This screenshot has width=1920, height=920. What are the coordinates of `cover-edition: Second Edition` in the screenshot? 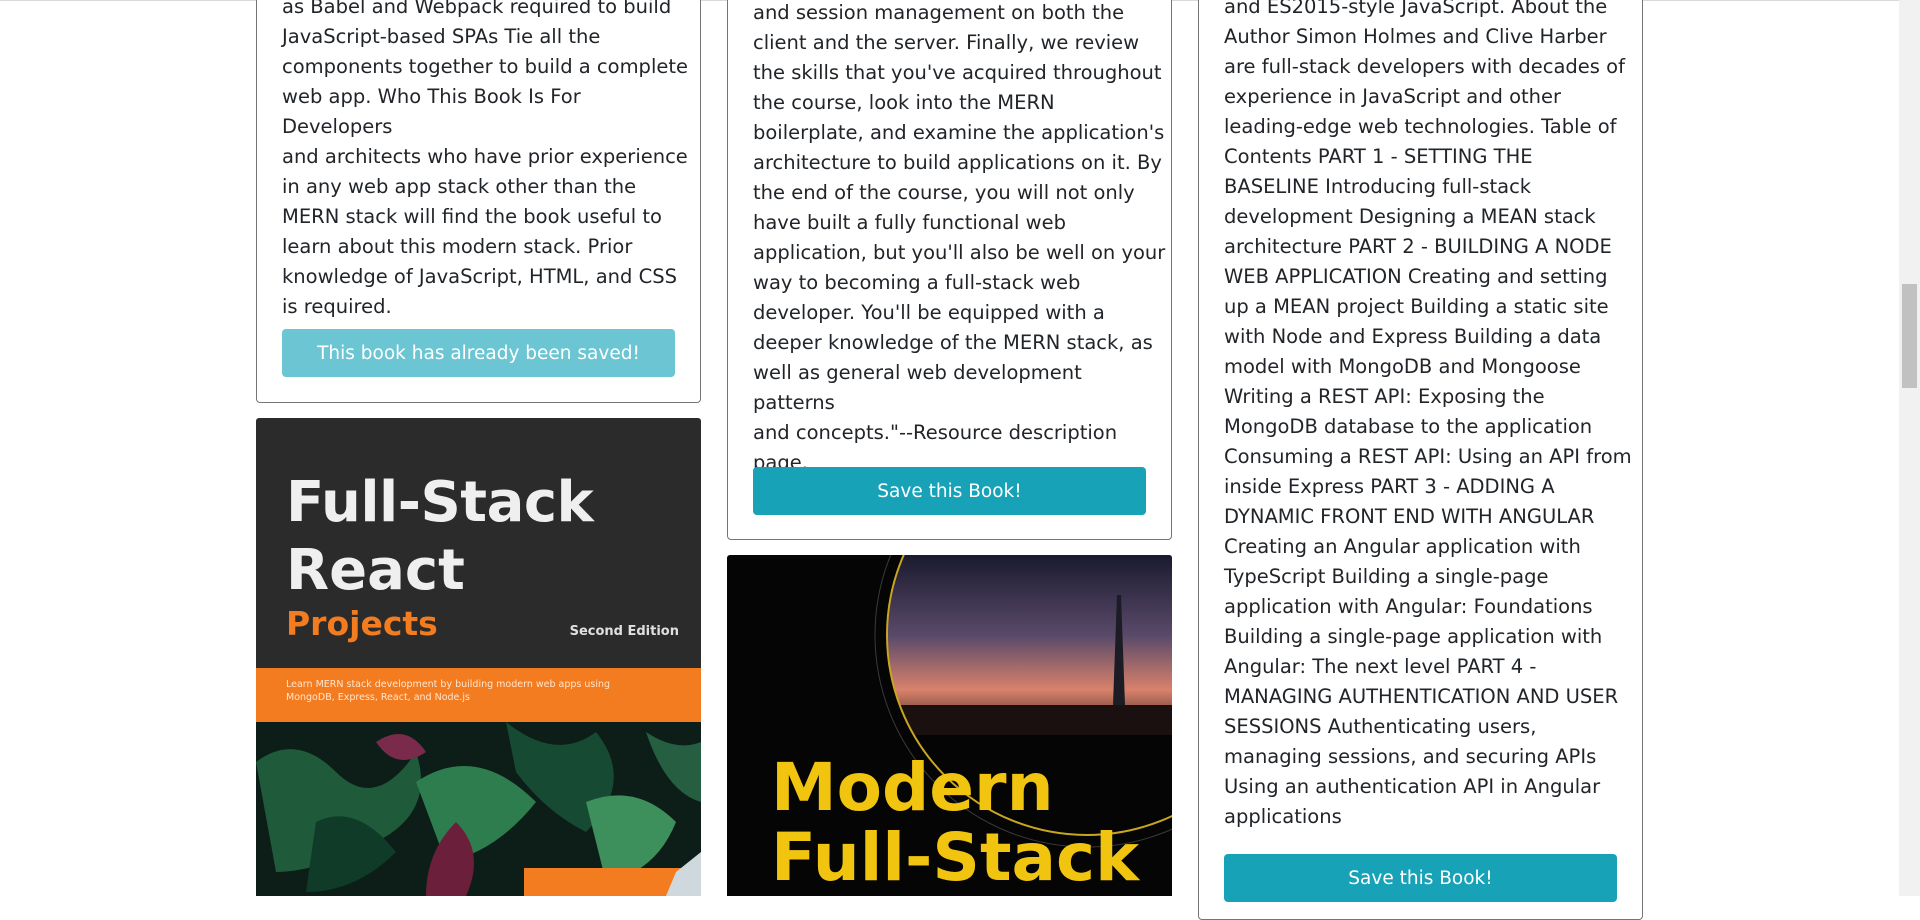 It's located at (624, 631).